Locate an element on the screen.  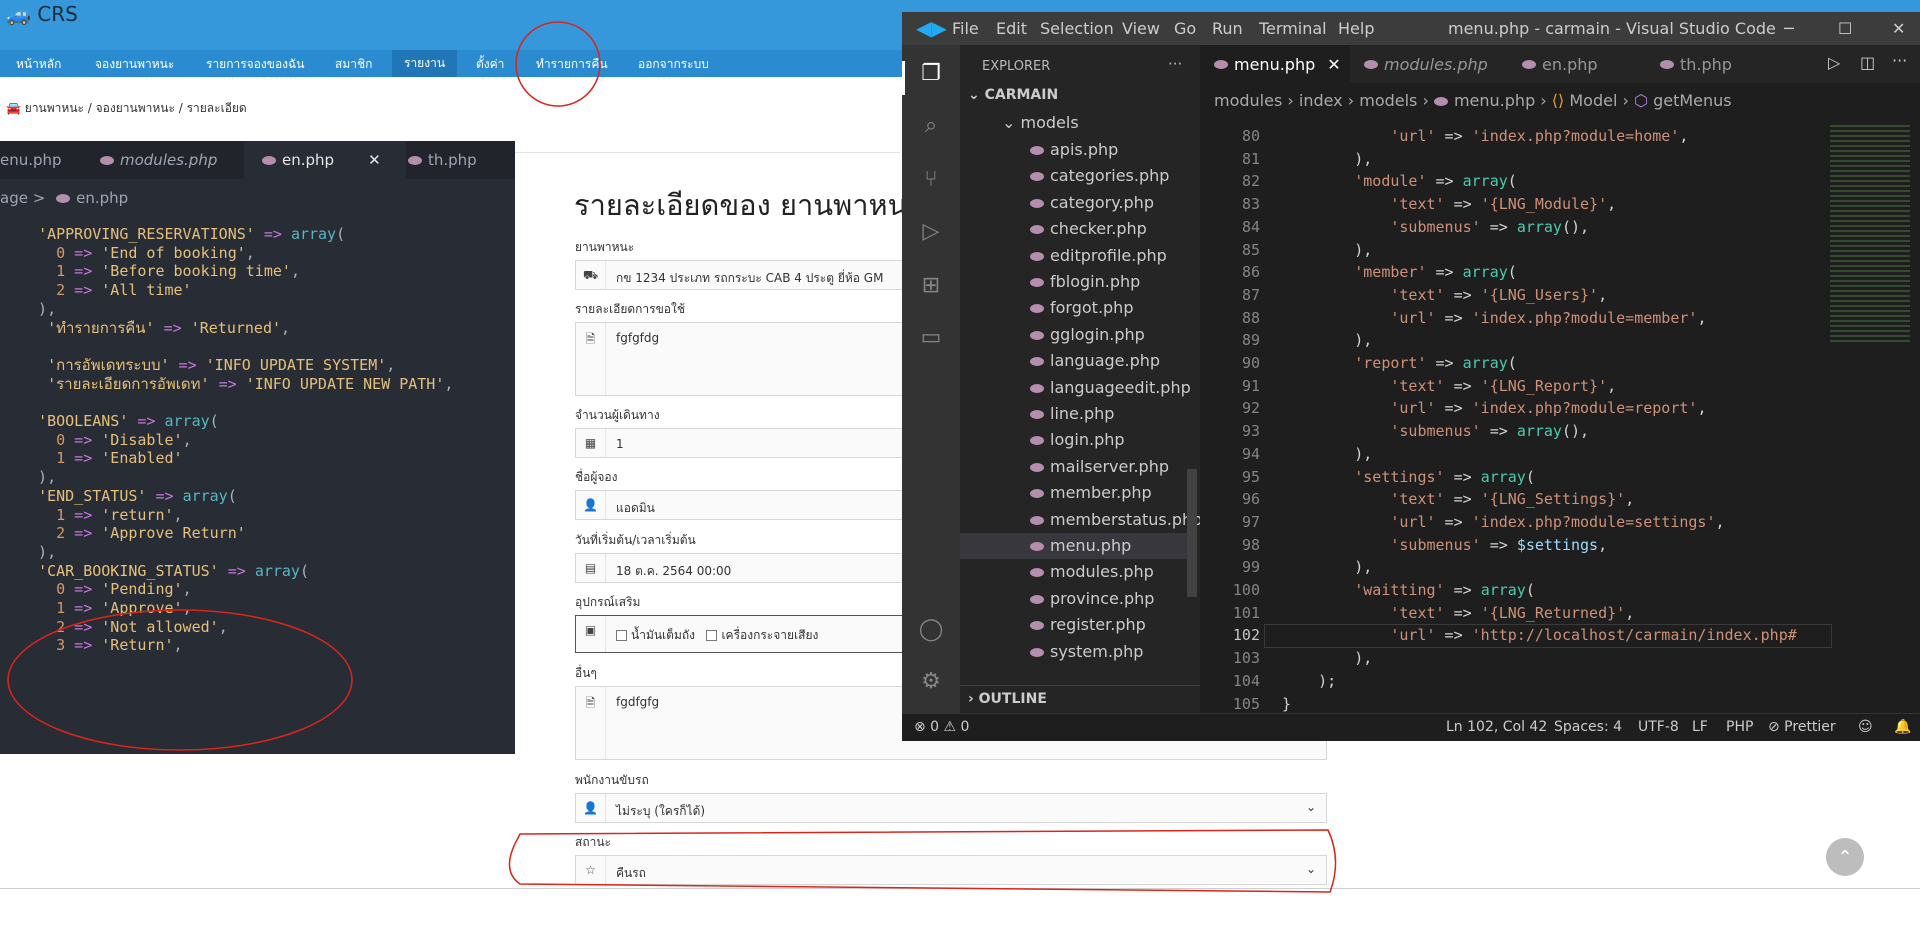
nav-report: รายงาน is located at coordinates (425, 63).